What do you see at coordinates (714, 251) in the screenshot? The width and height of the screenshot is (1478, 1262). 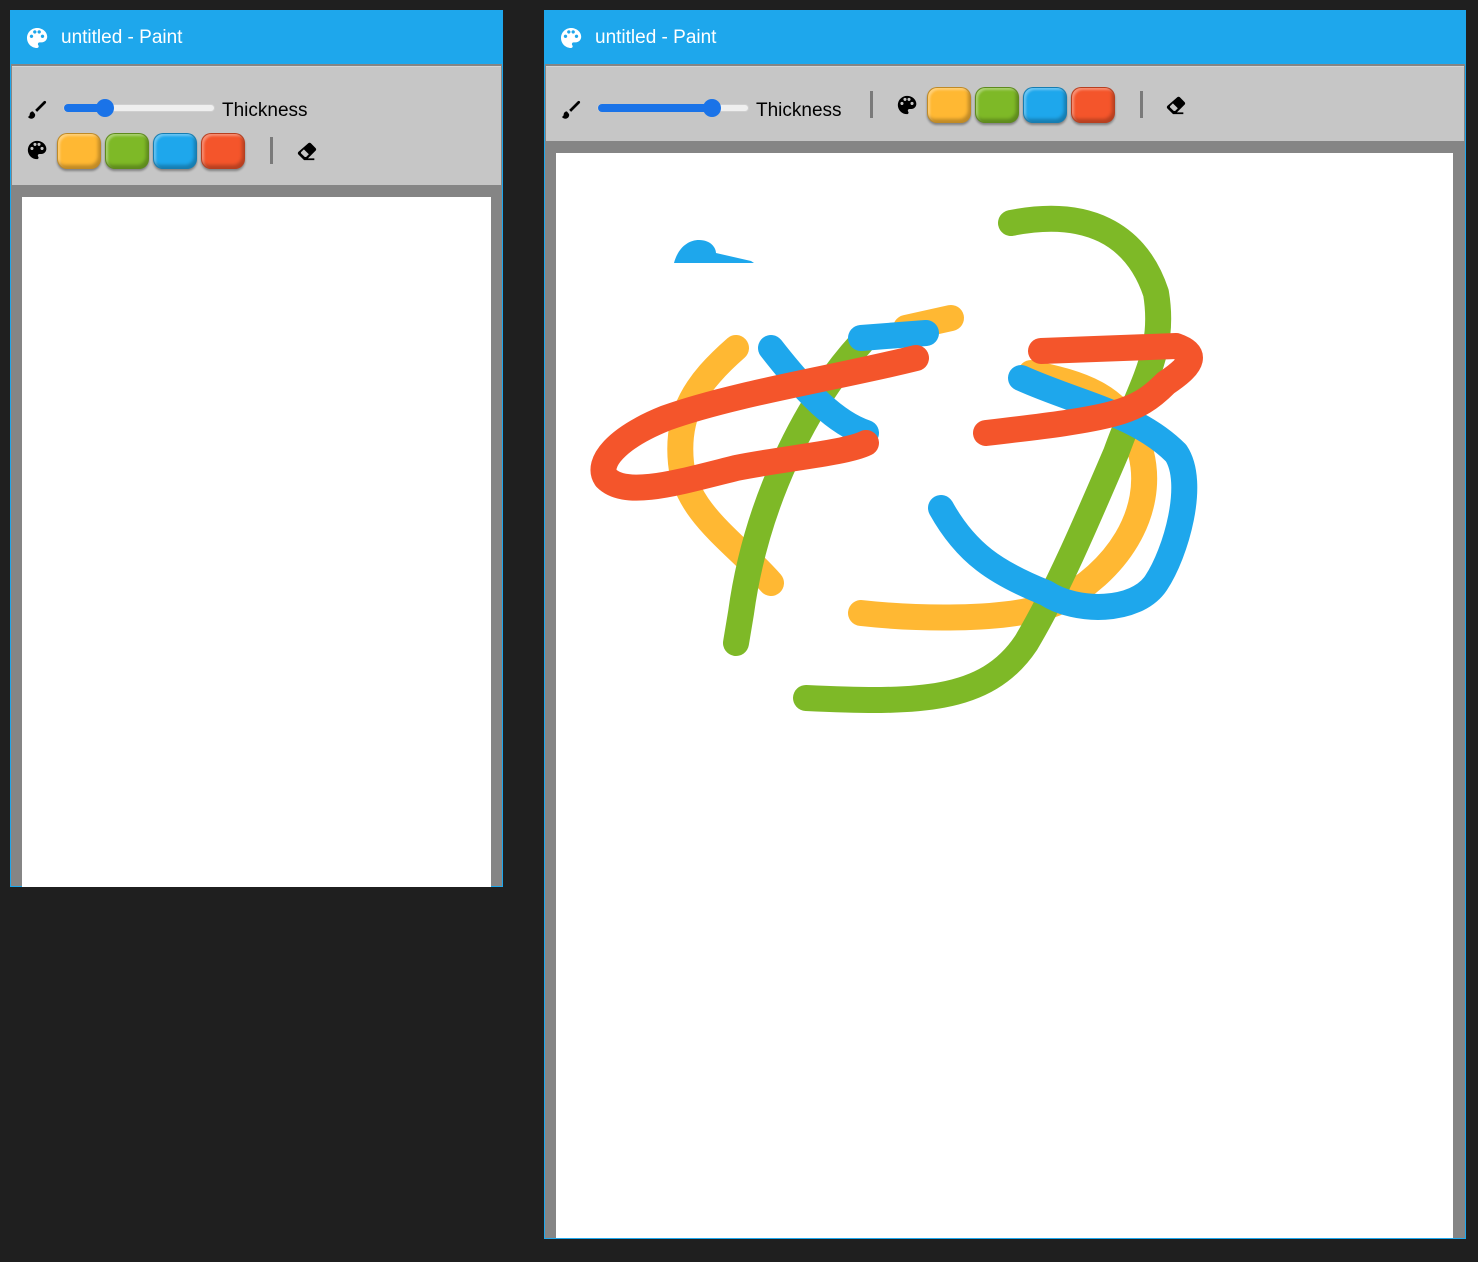 I see `blue-blob` at bounding box center [714, 251].